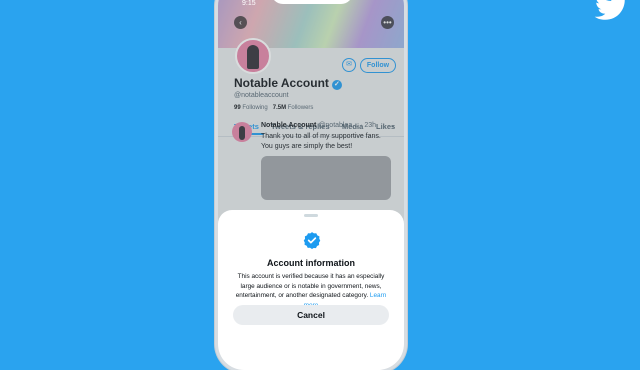  I want to click on message-button: ✉, so click(349, 65).